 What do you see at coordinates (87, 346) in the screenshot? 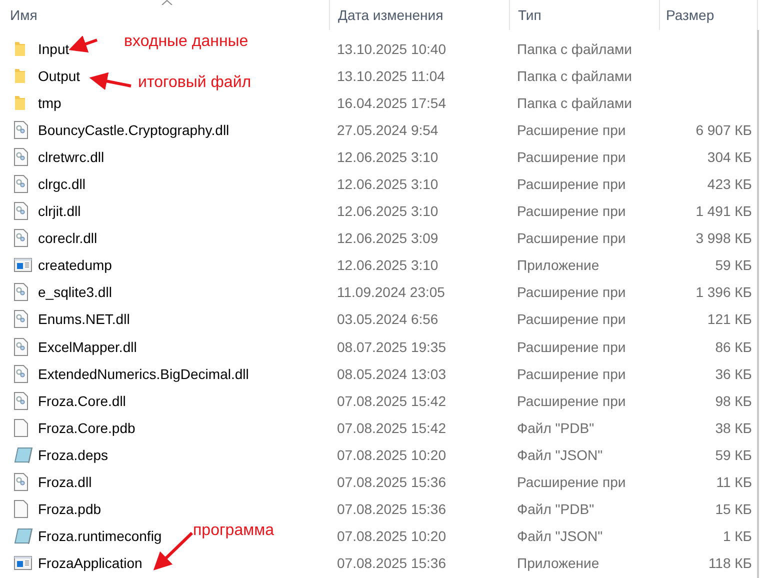
I see `file-name: ExcelMapper.dll` at bounding box center [87, 346].